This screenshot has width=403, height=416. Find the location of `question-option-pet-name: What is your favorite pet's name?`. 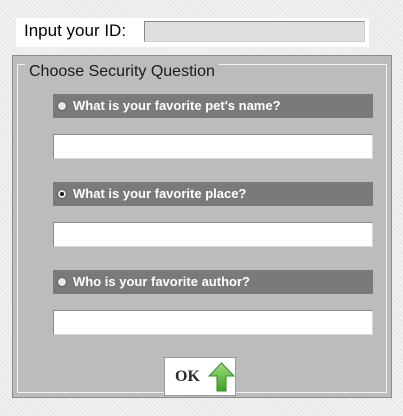

question-option-pet-name: What is your favorite pet's name? is located at coordinates (213, 106).